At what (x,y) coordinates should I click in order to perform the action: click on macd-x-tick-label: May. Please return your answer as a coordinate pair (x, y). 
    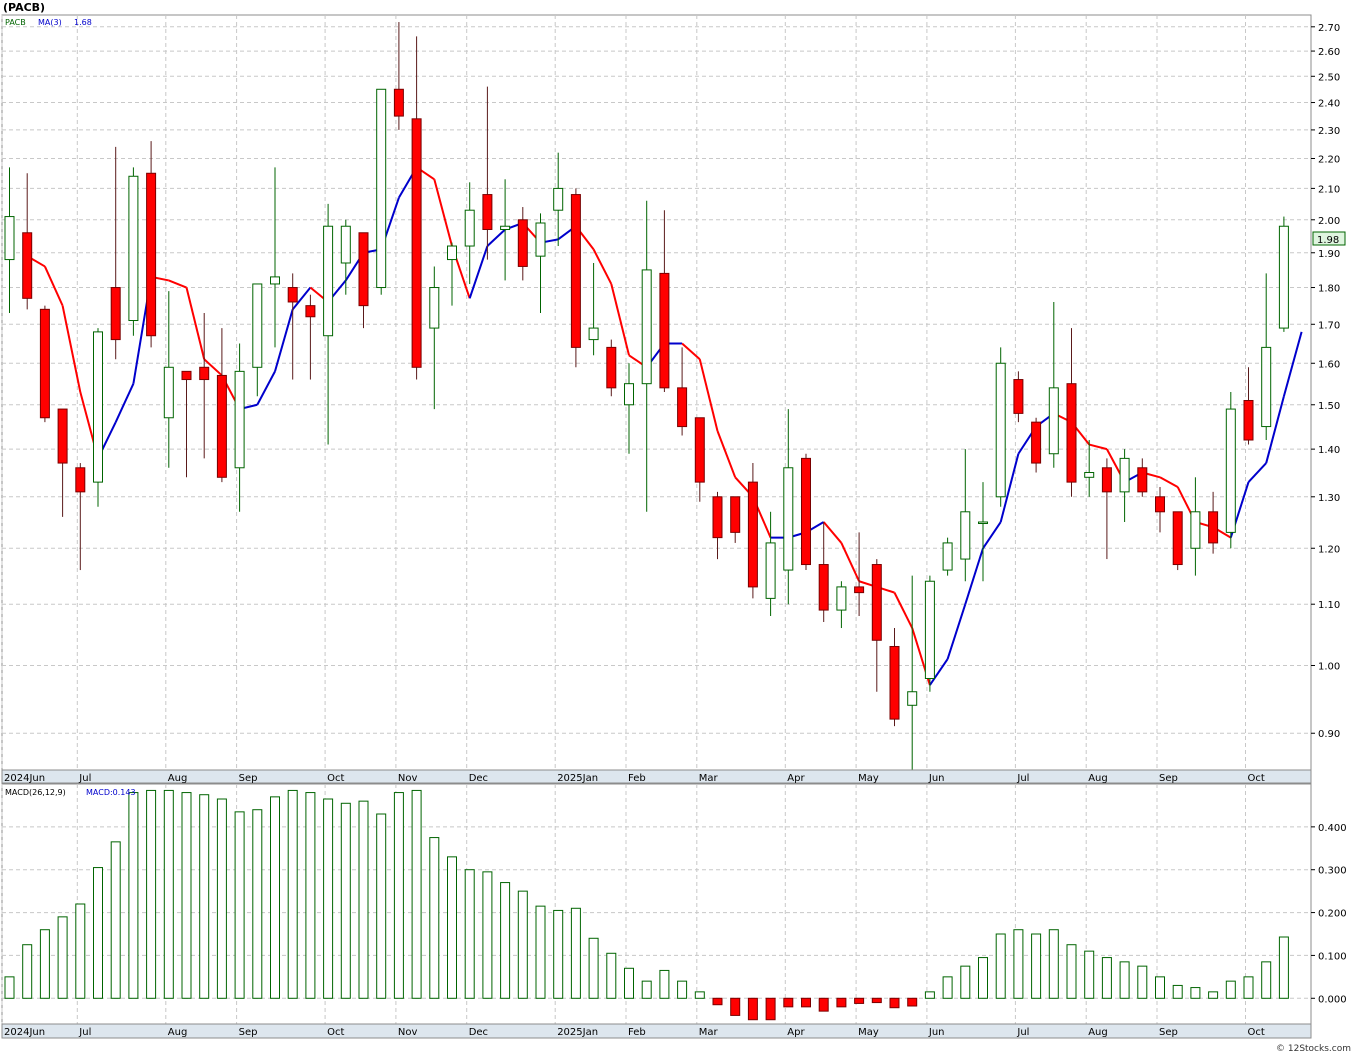
    Looking at the image, I should click on (868, 1032).